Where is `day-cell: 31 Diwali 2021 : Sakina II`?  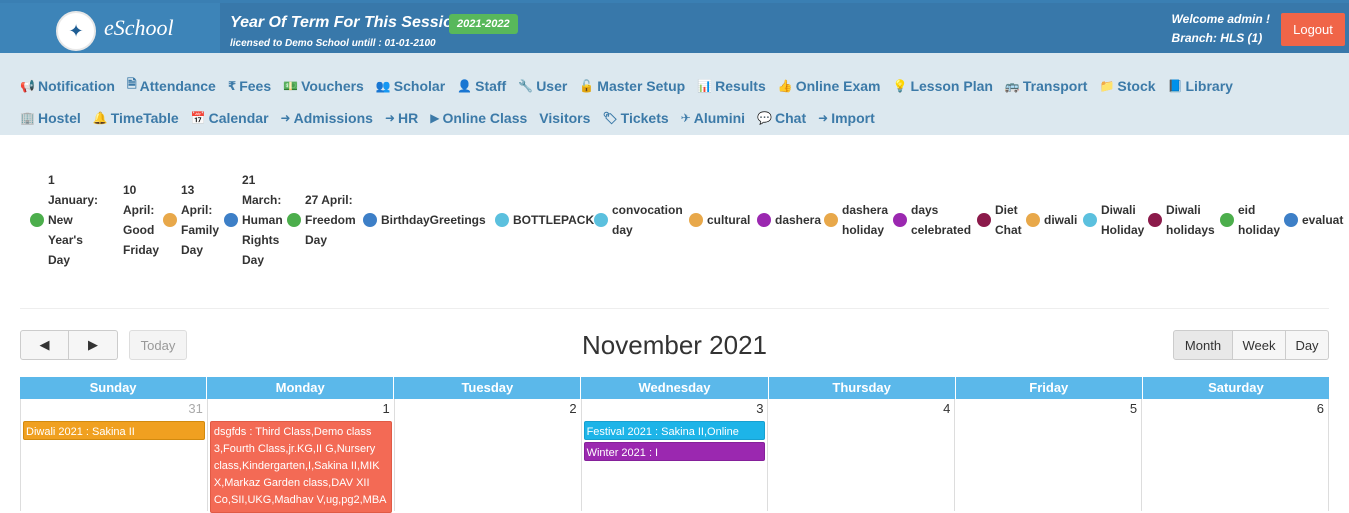
day-cell: 31 Diwali 2021 : Sakina II is located at coordinates (114, 455).